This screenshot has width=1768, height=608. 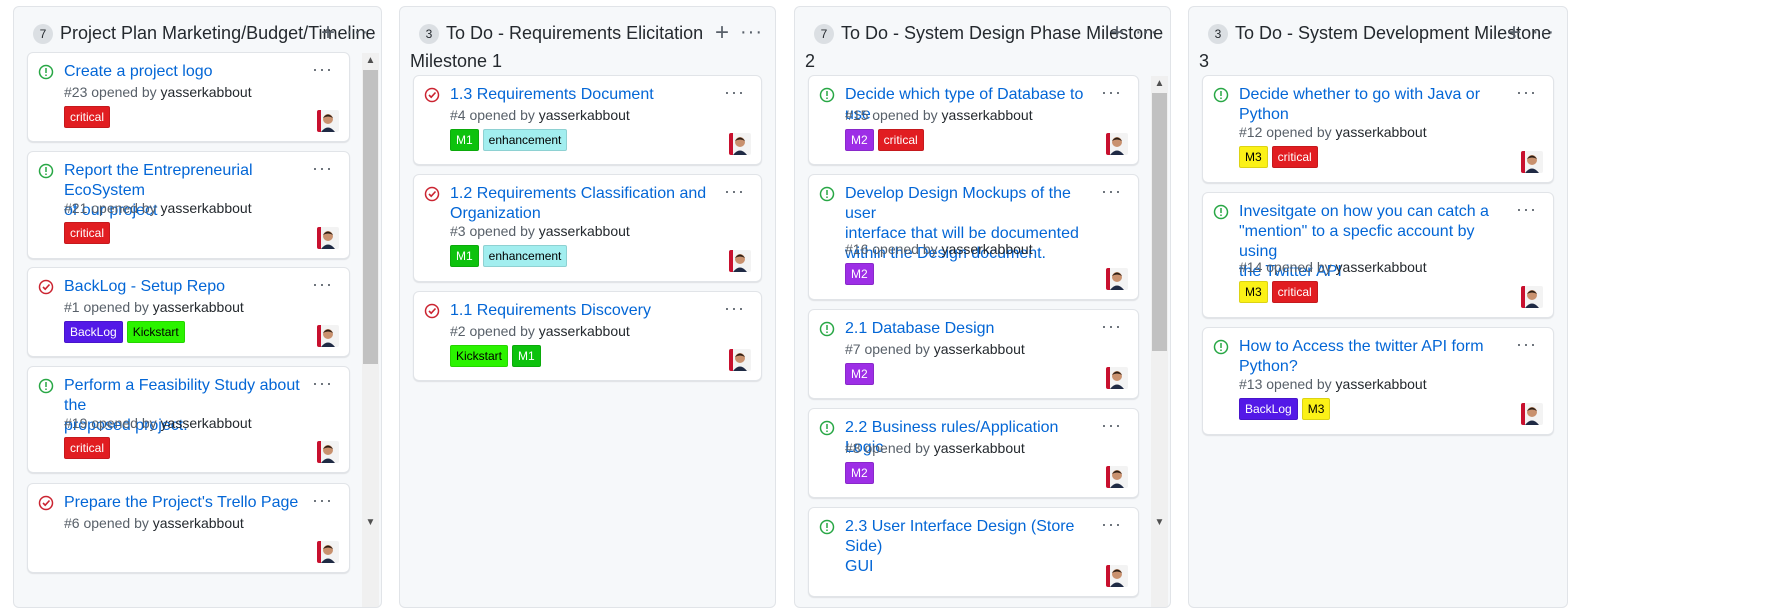 I want to click on label-enhancement: enhancement, so click(x=525, y=139).